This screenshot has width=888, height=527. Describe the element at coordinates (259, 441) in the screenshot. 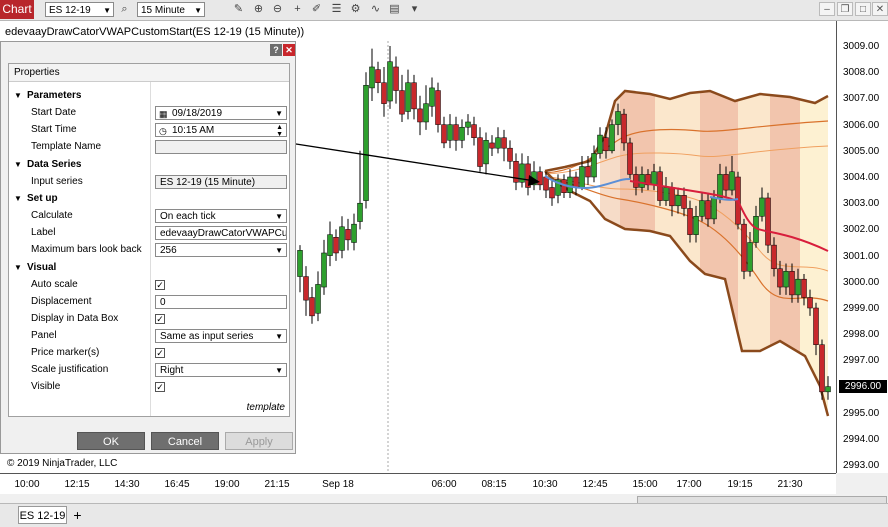

I see `apply-button: Apply` at that location.